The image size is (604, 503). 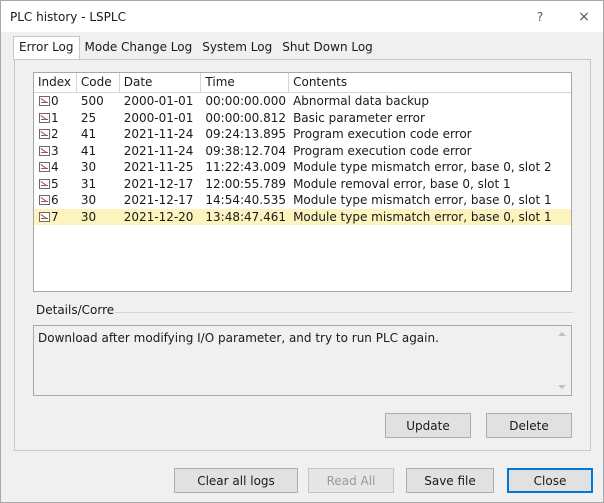 I want to click on cell-code: 25, so click(x=88, y=117).